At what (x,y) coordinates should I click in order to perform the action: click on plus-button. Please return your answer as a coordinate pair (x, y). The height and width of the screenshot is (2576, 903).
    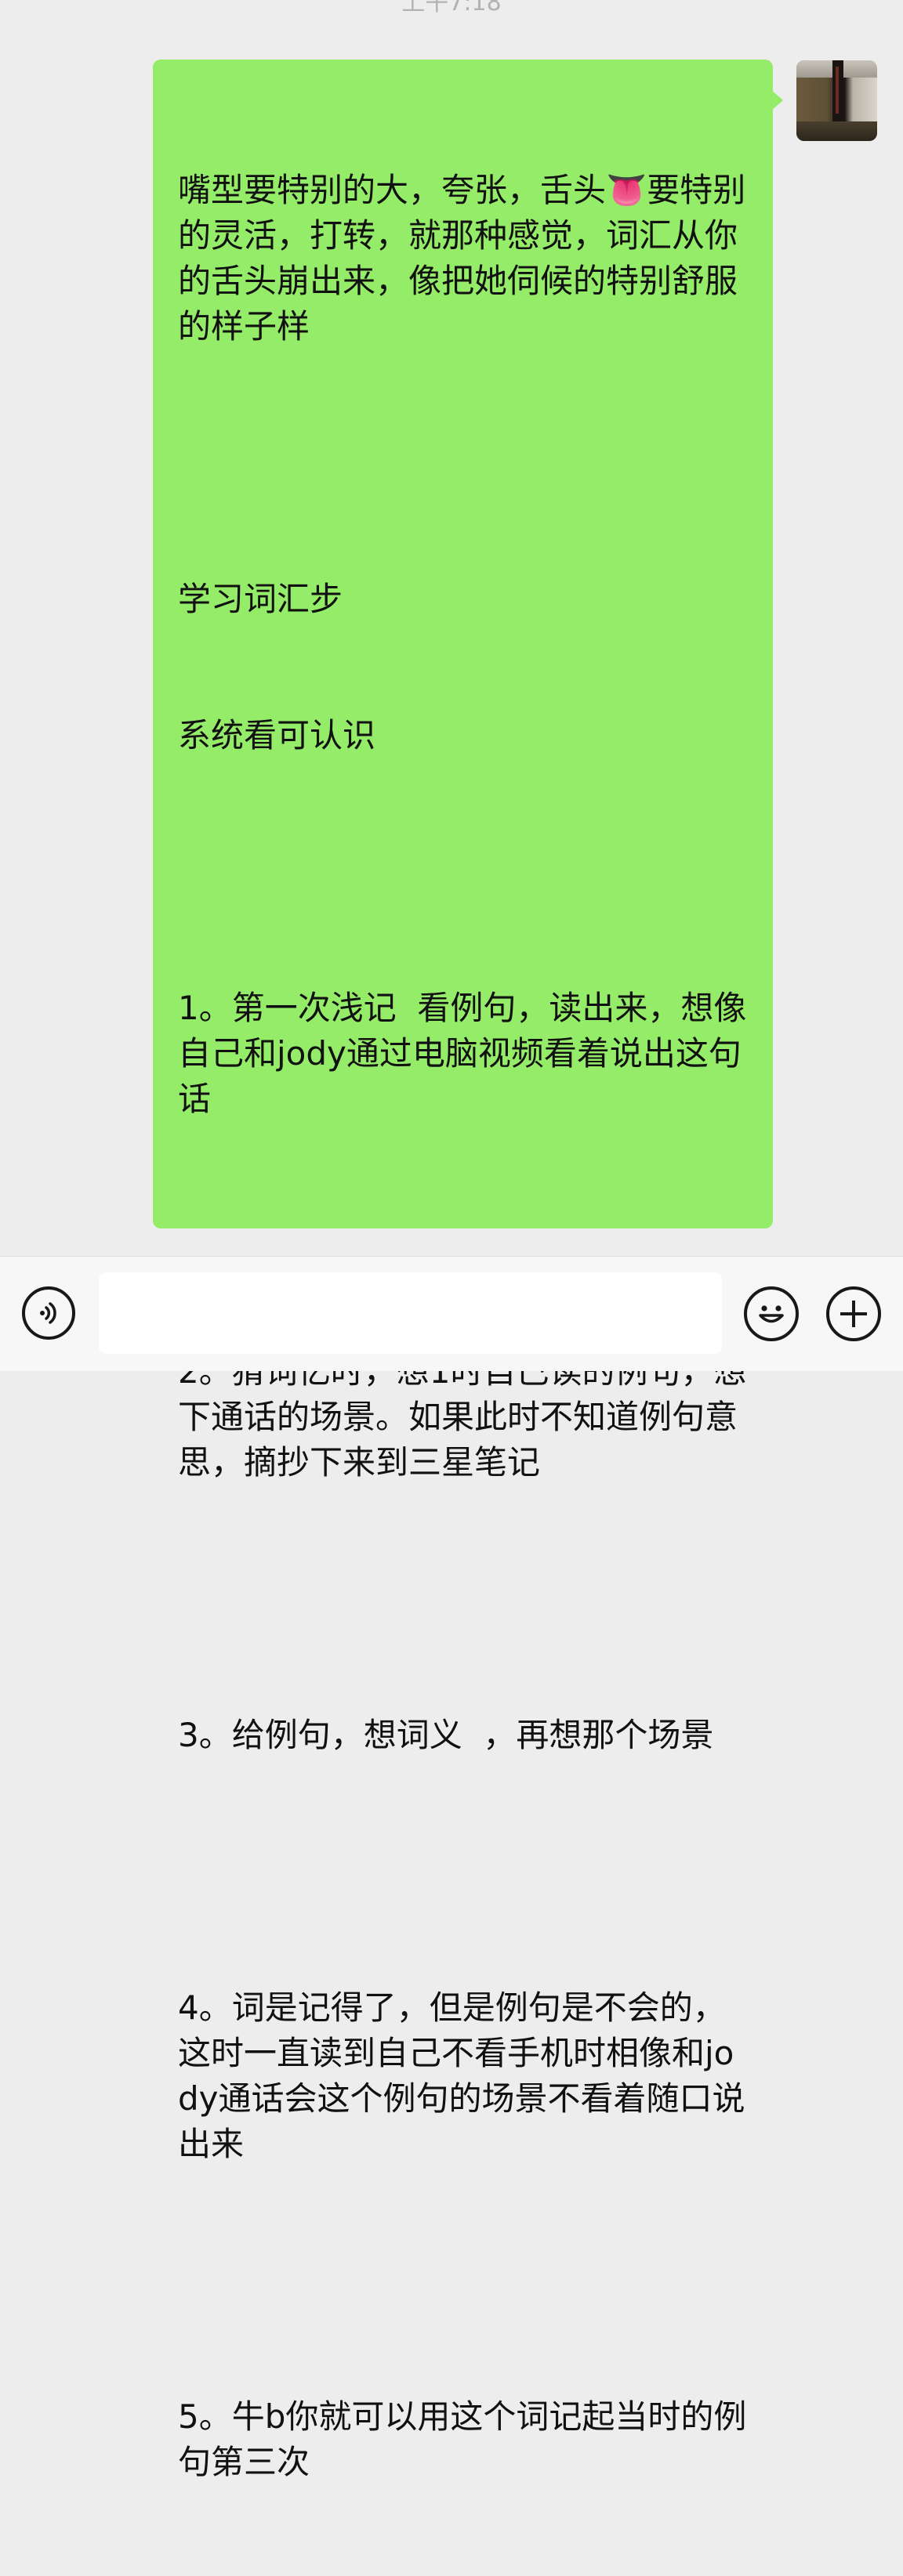
    Looking at the image, I should click on (853, 1314).